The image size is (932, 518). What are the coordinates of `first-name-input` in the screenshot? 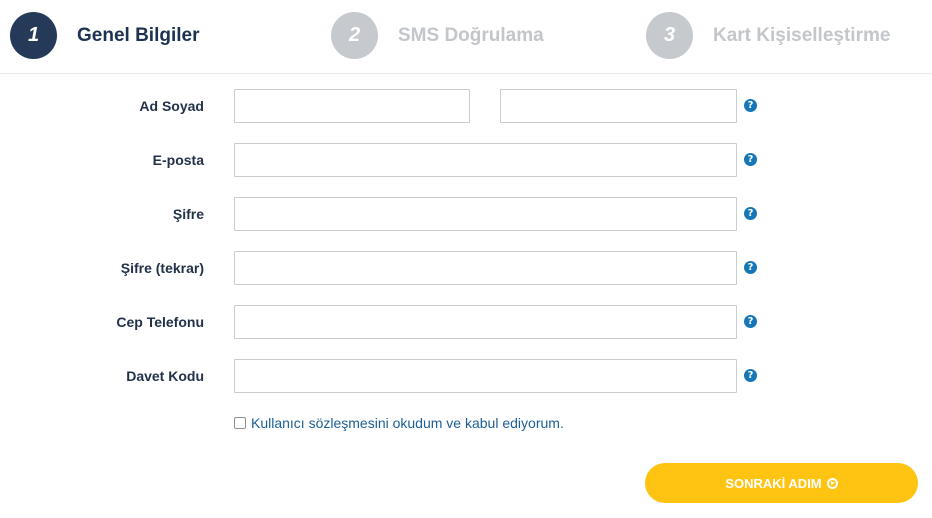 It's located at (352, 106).